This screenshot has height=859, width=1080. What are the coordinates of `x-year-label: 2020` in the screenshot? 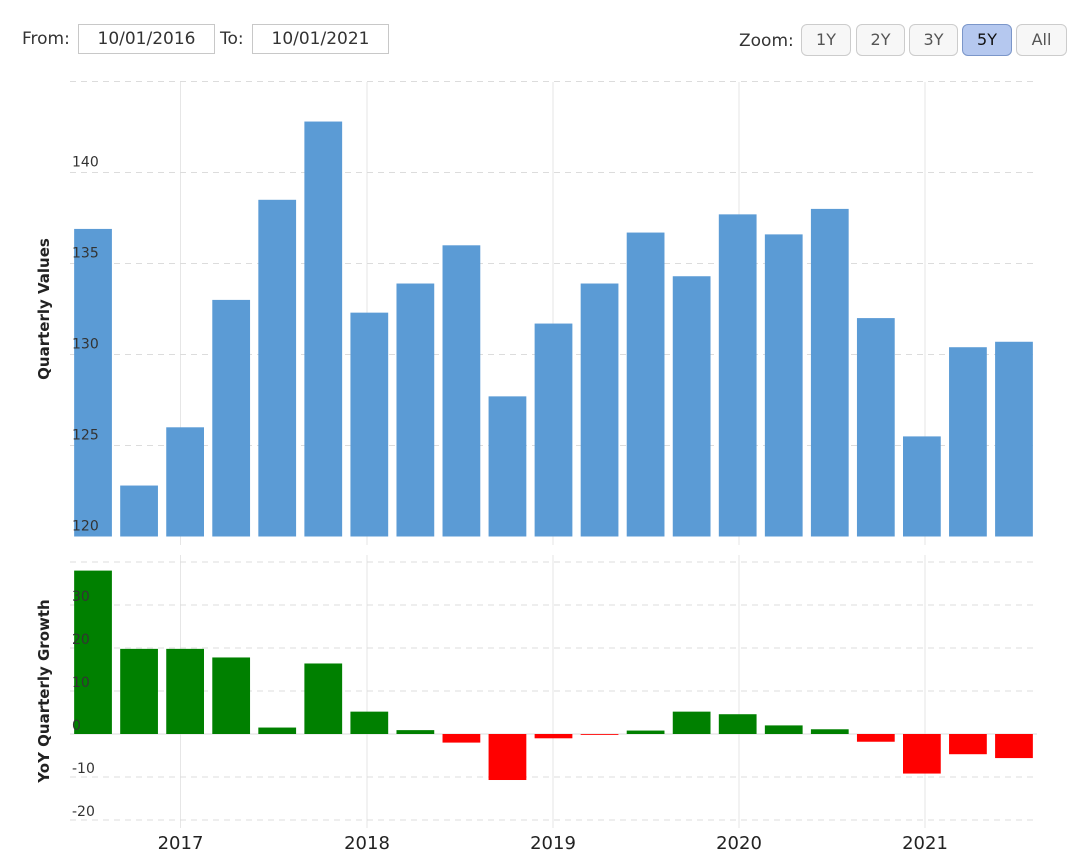 It's located at (739, 843).